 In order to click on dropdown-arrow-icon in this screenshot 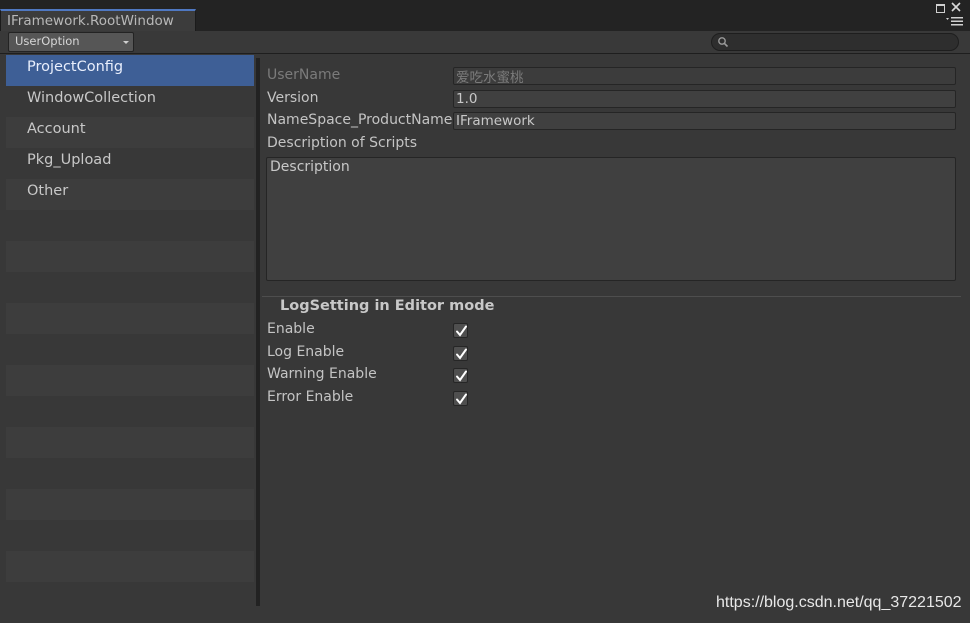, I will do `click(126, 42)`.